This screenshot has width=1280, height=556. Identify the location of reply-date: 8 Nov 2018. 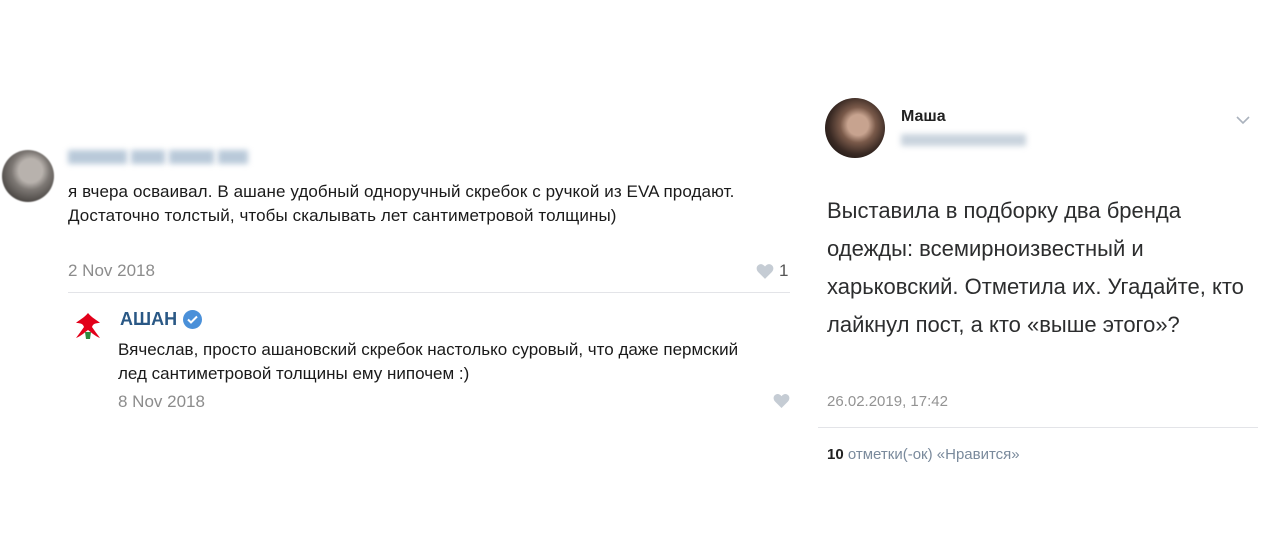
(161, 402).